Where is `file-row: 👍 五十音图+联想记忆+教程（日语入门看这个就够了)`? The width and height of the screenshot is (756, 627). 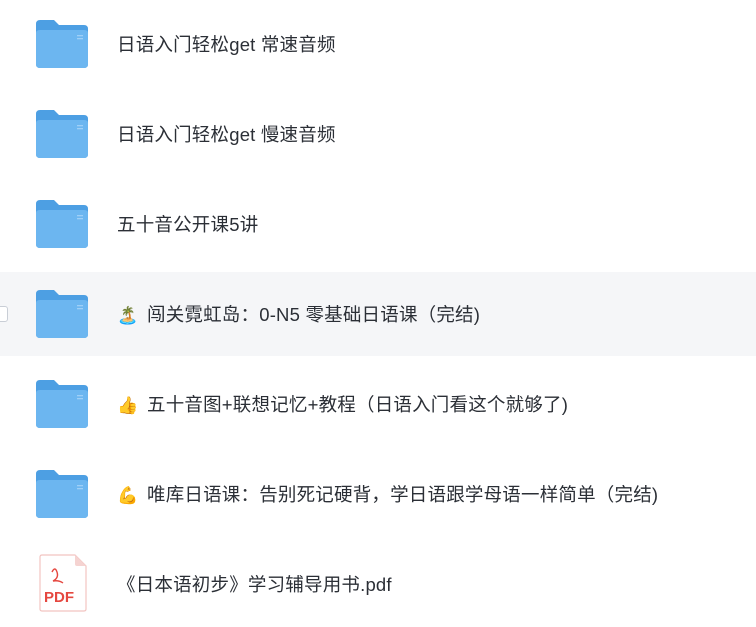 file-row: 👍 五十音图+联想记忆+教程（日语入门看这个就够了) is located at coordinates (378, 404).